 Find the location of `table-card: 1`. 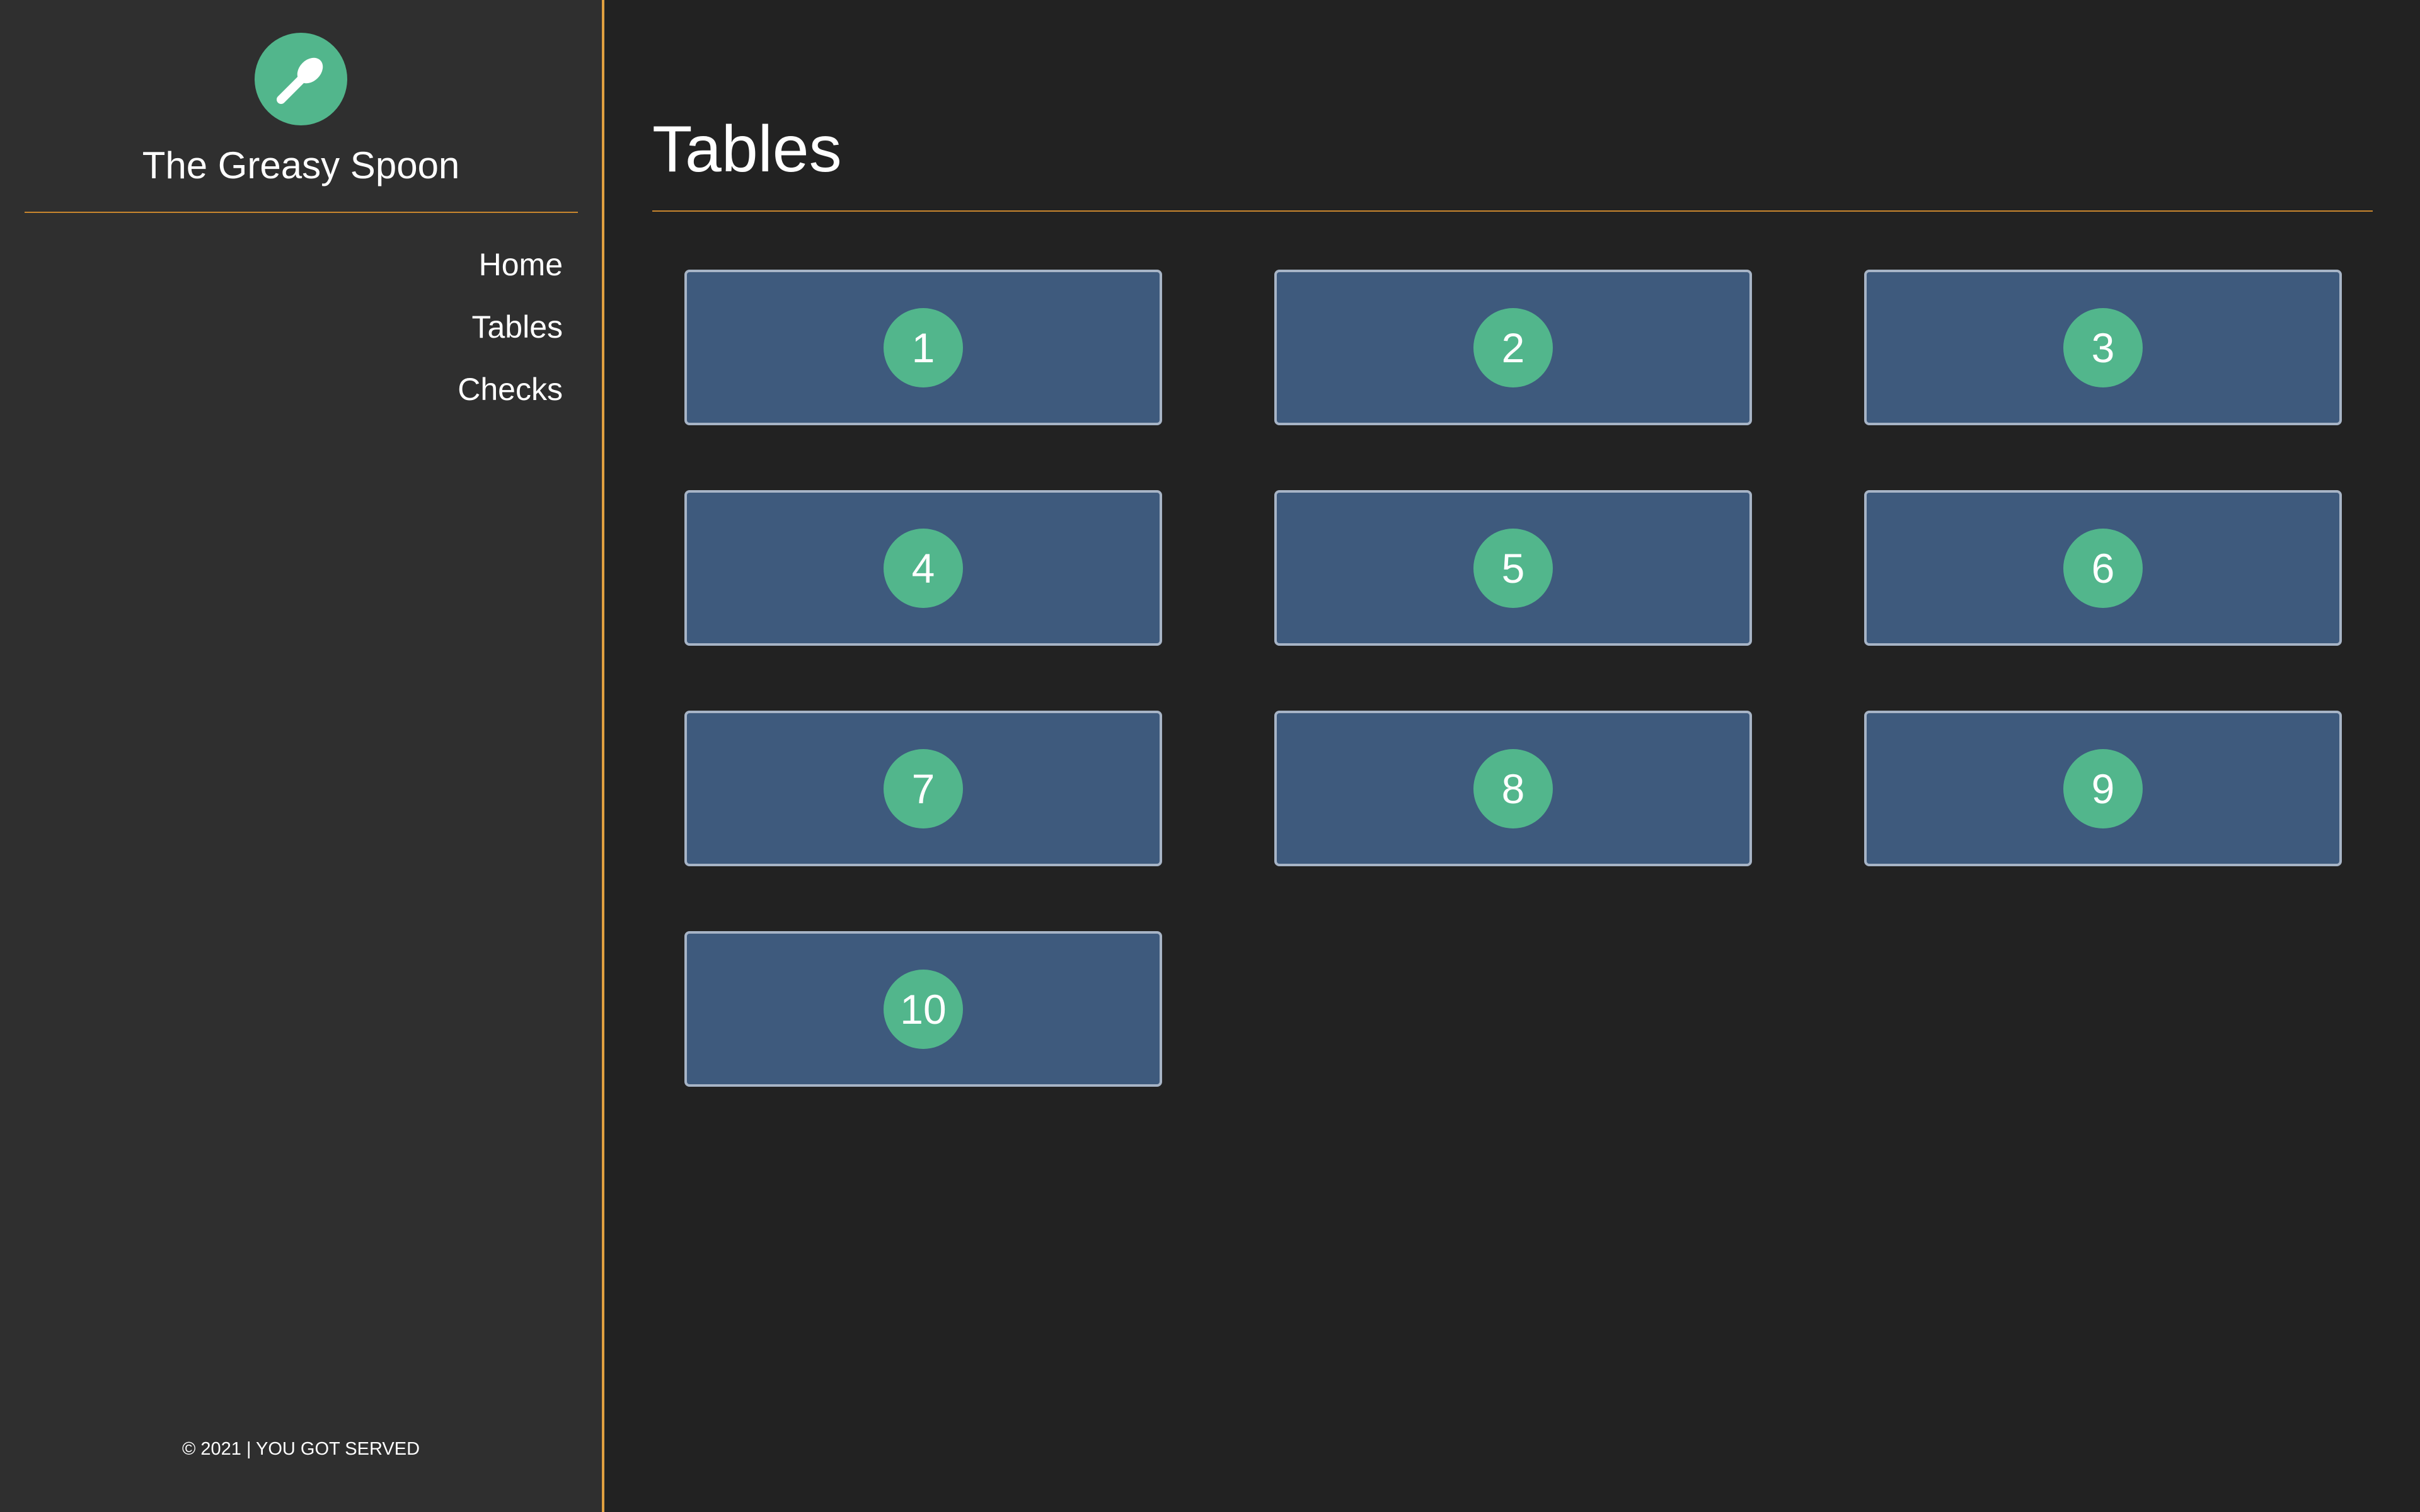

table-card: 1 is located at coordinates (923, 347).